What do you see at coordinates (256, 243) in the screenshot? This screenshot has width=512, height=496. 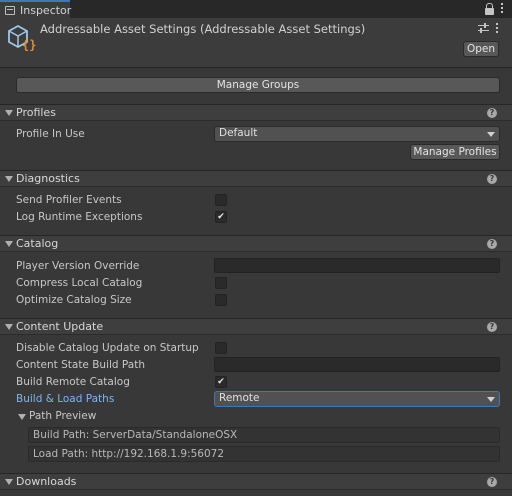 I see `section-catalog: Catalog ?` at bounding box center [256, 243].